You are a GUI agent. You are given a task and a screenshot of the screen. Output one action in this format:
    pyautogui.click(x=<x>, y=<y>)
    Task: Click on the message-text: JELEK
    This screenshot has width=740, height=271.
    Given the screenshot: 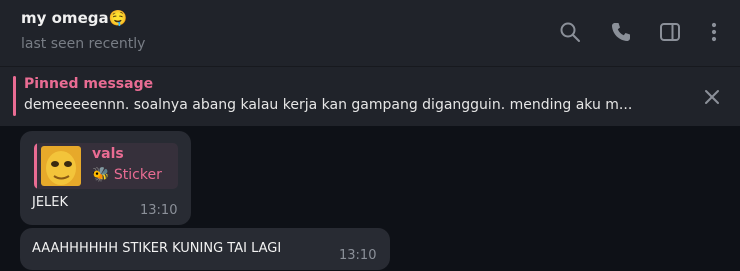 What is the action you would take?
    pyautogui.click(x=50, y=202)
    